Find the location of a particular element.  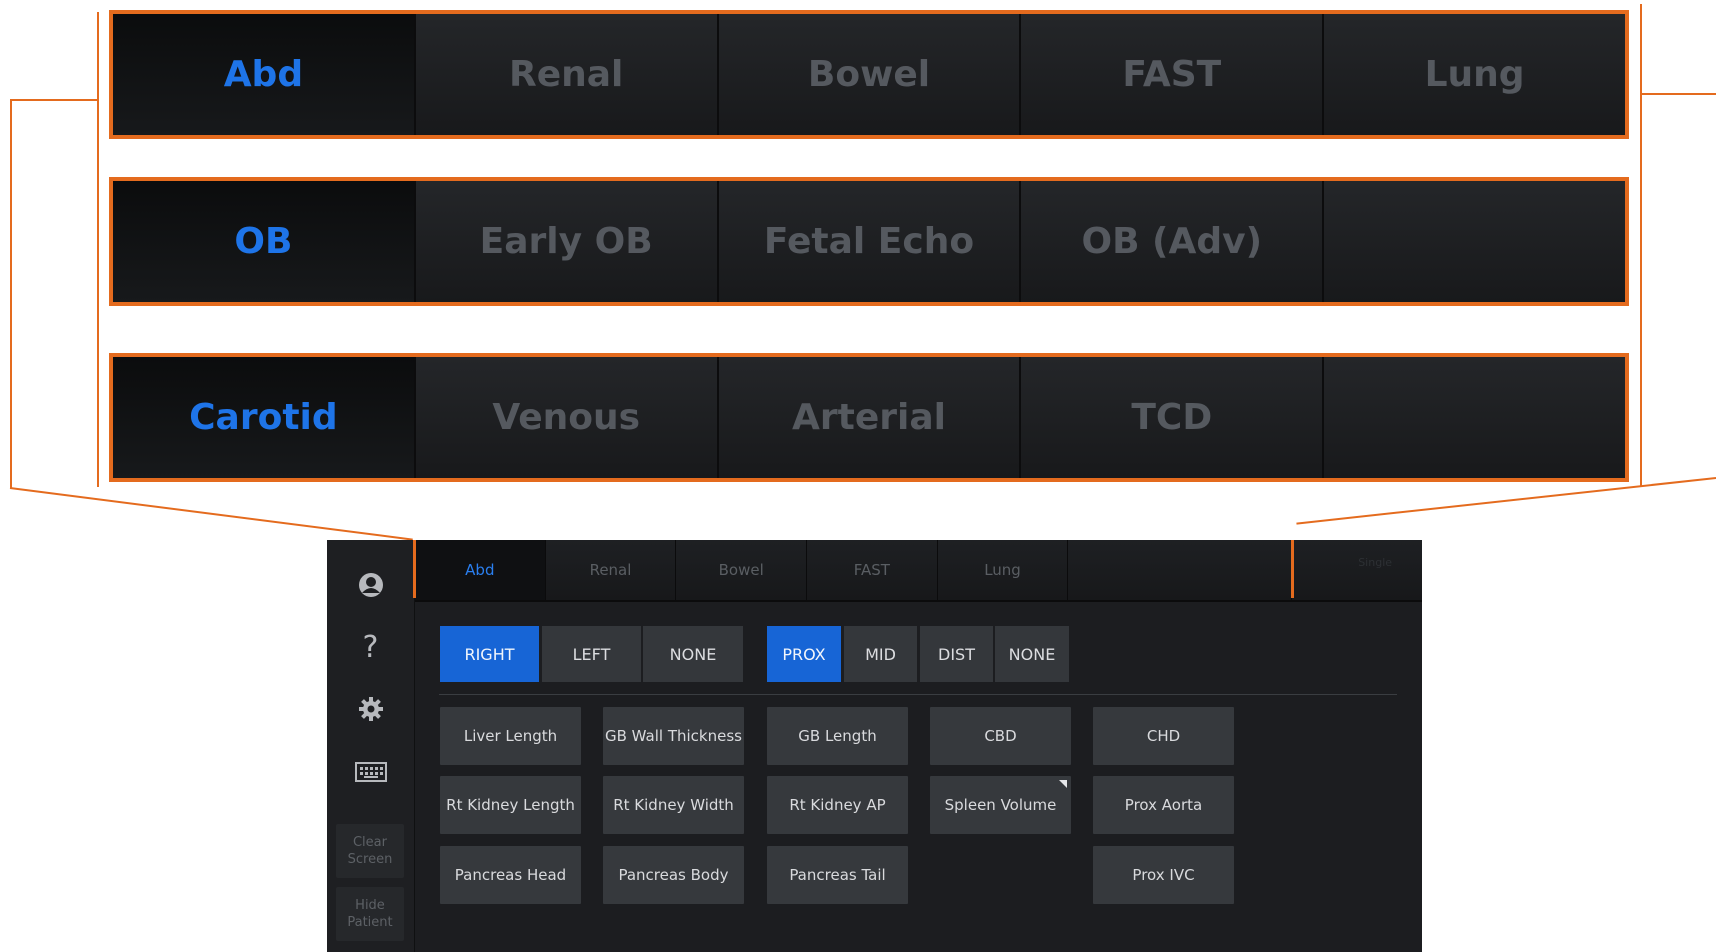

callout-line-right-top is located at coordinates (1678, 94).